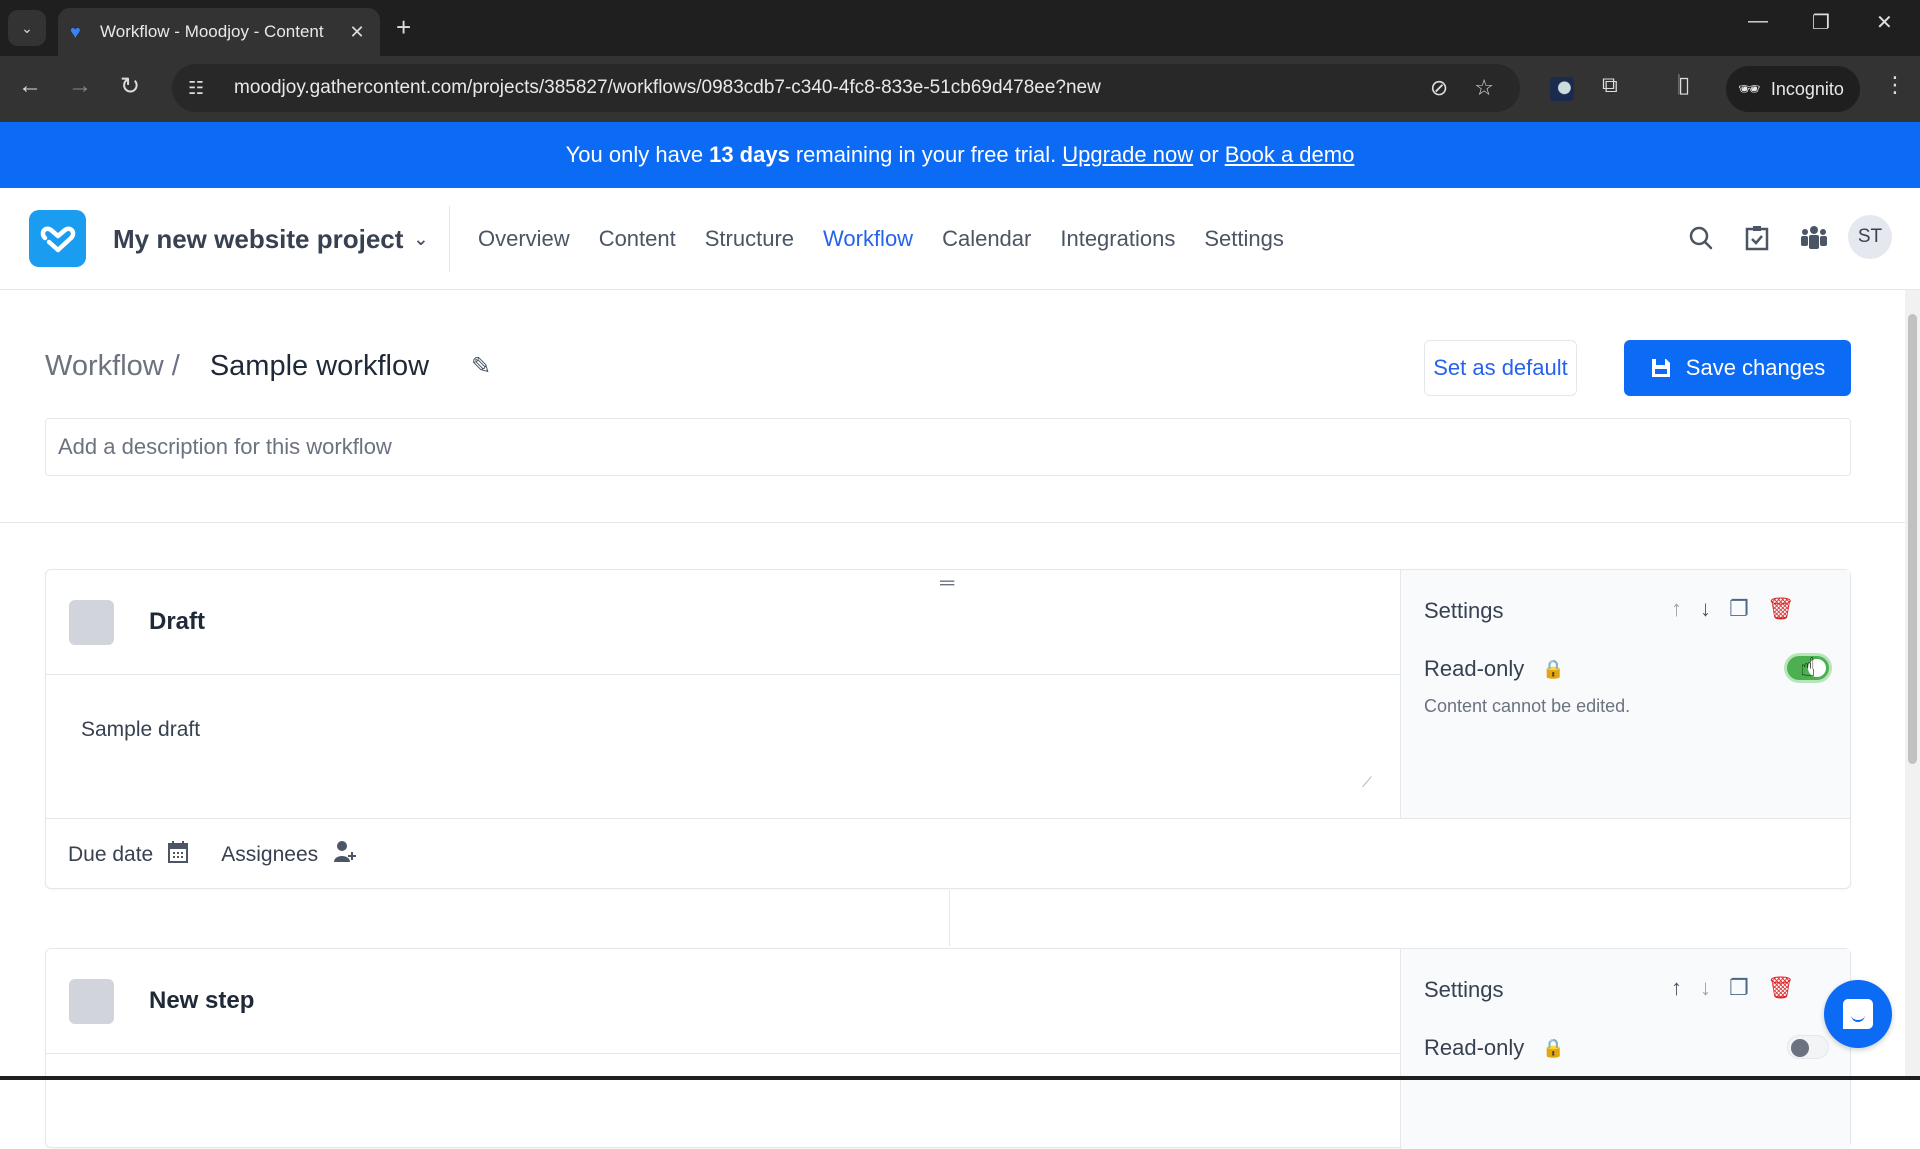 The image size is (1920, 1149). What do you see at coordinates (449, 239) in the screenshot?
I see `header-divider` at bounding box center [449, 239].